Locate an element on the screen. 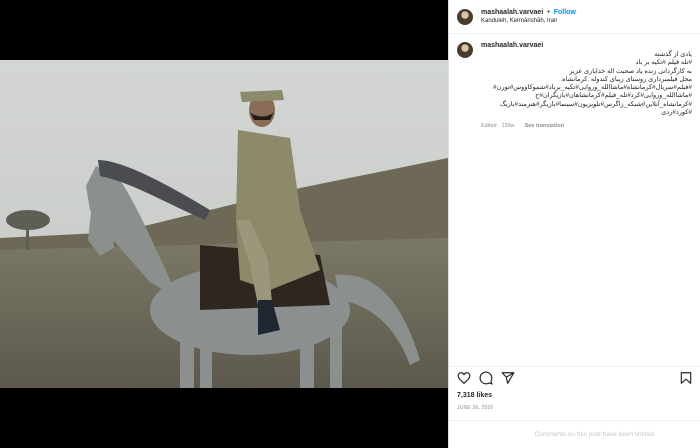 This screenshot has width=700, height=448. action-bar is located at coordinates (574, 376).